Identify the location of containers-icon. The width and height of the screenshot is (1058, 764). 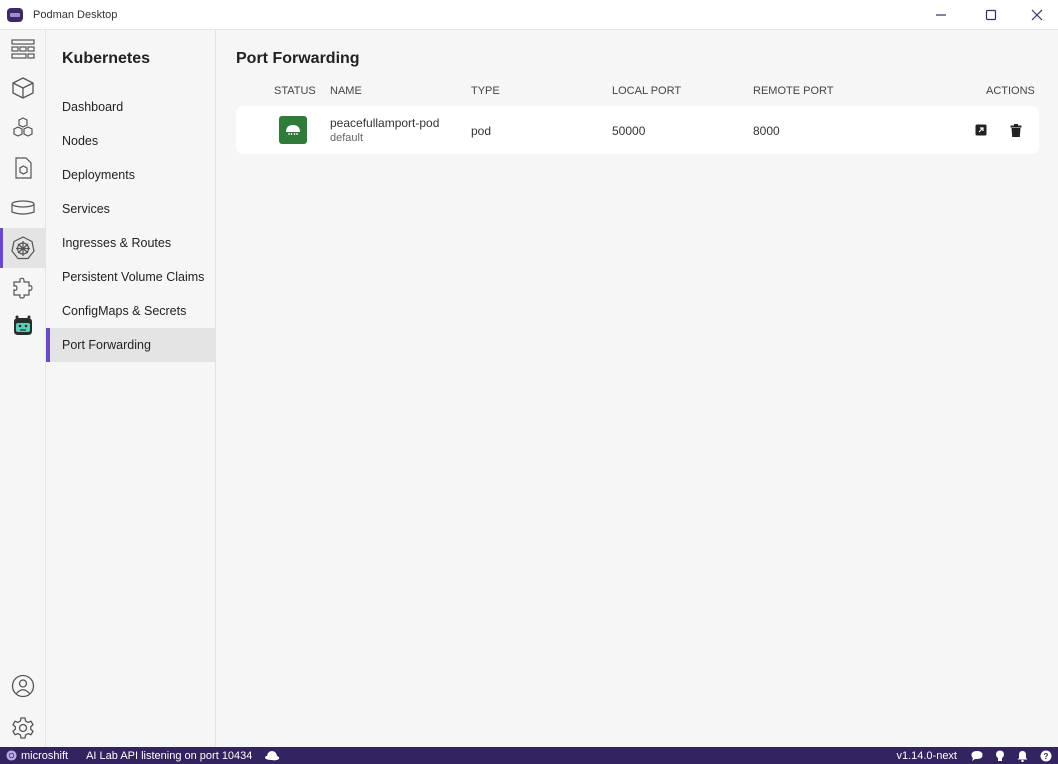
(23, 88).